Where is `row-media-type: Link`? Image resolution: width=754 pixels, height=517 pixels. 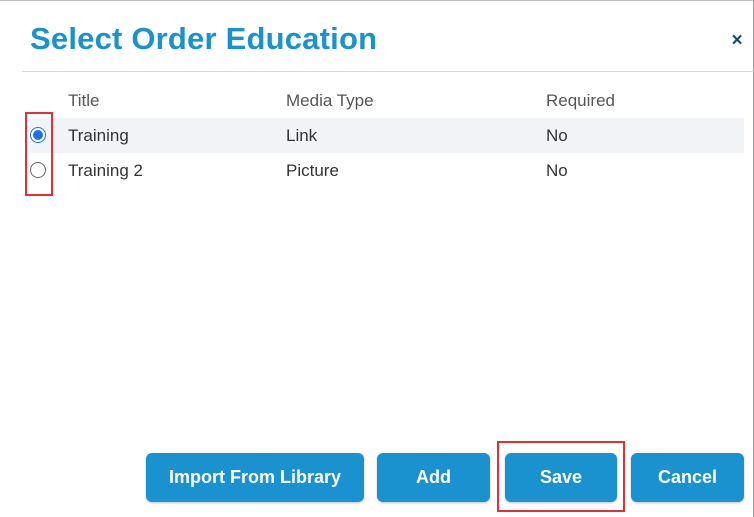 row-media-type: Link is located at coordinates (302, 135).